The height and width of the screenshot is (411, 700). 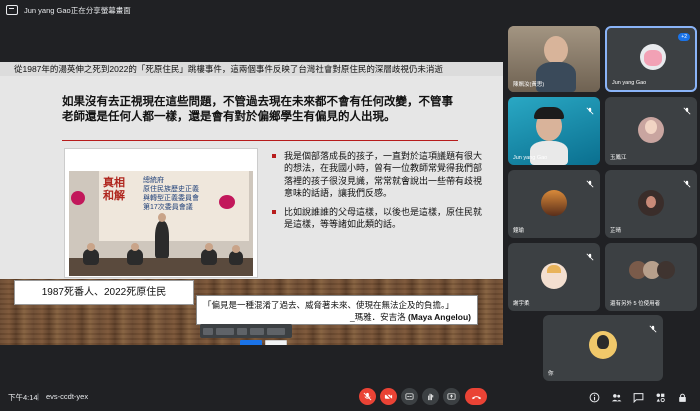 I want to click on speaker-head, so click(x=162, y=217).